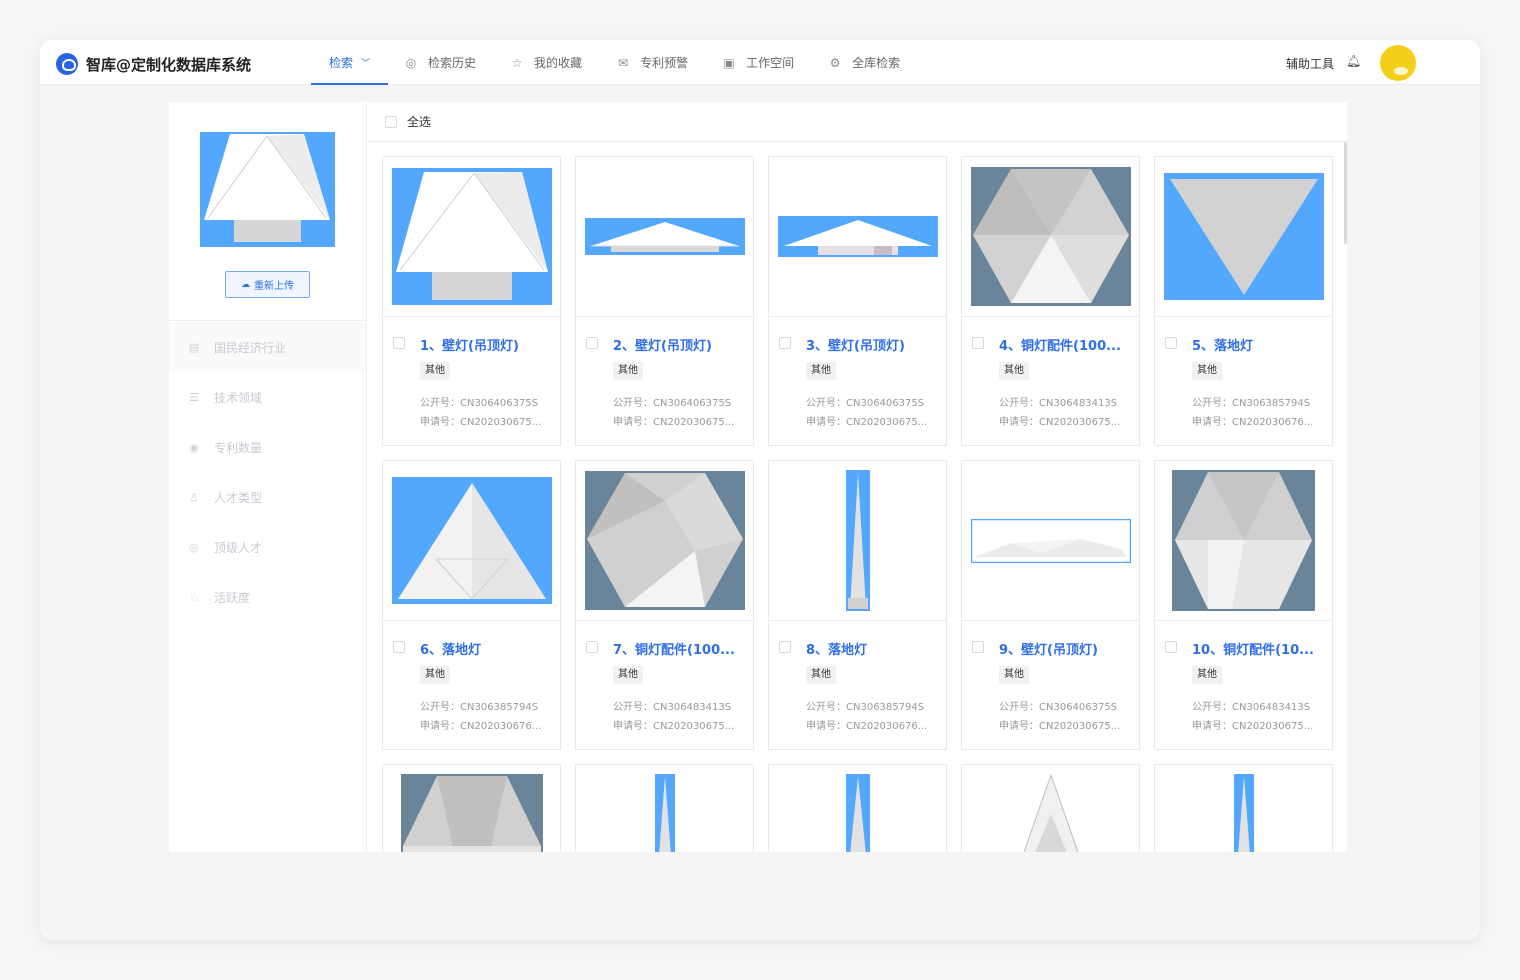 The width and height of the screenshot is (1520, 980). Describe the element at coordinates (487, 344) in the screenshot. I see `card-title: 1、壁灯(吊顶灯)` at that location.